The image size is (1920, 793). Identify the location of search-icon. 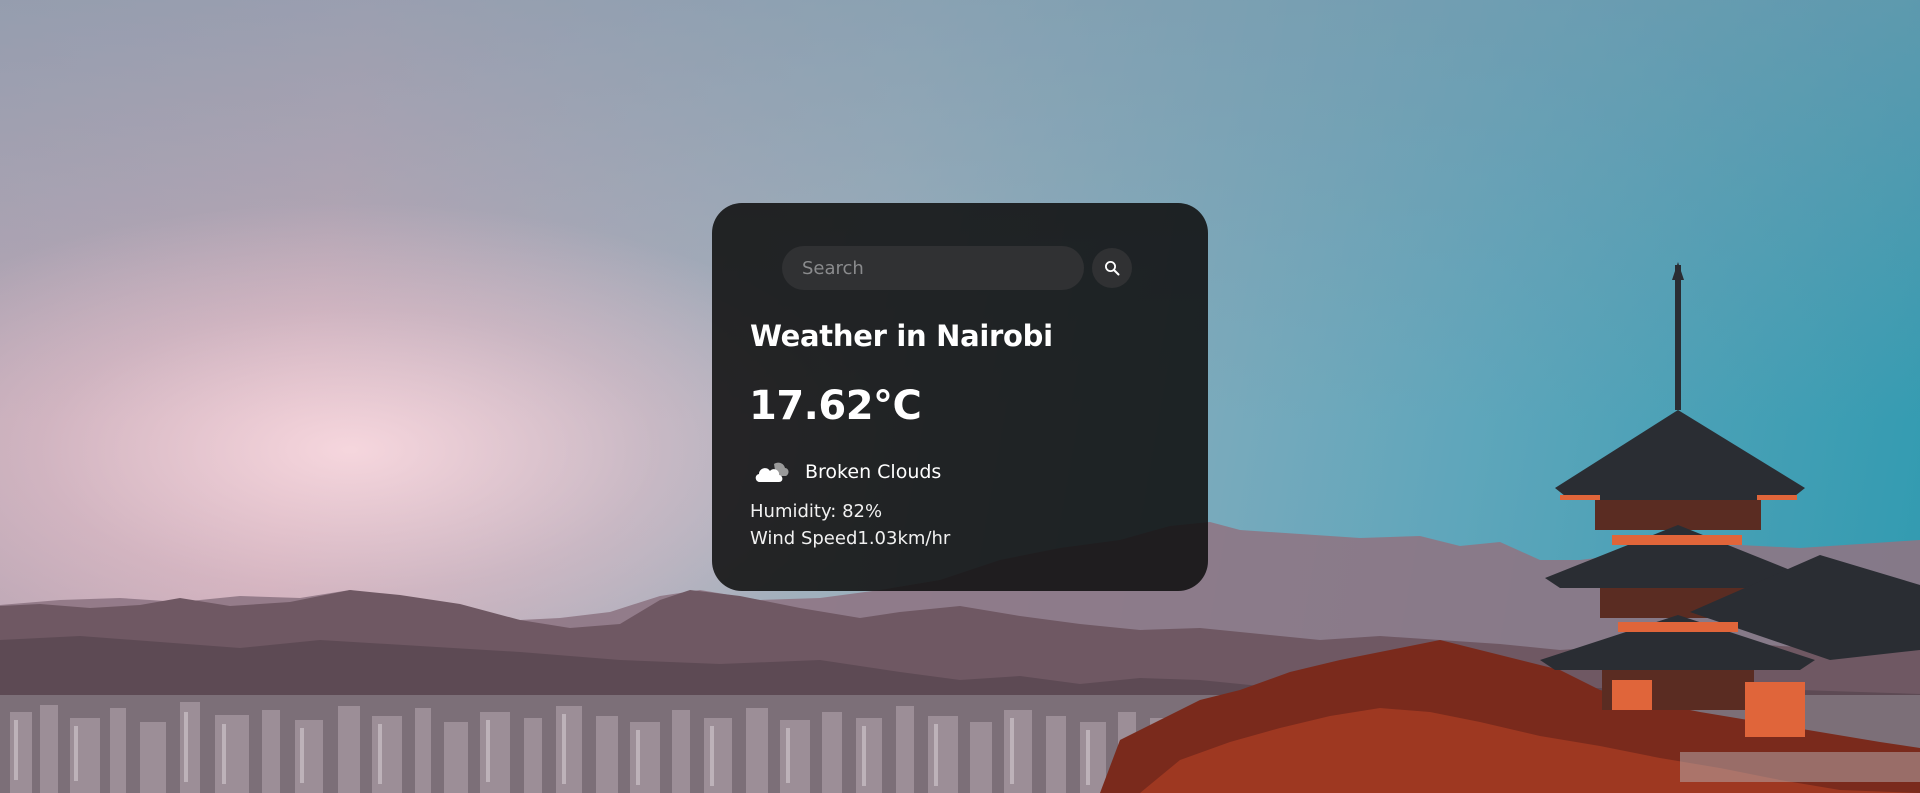
(1112, 268).